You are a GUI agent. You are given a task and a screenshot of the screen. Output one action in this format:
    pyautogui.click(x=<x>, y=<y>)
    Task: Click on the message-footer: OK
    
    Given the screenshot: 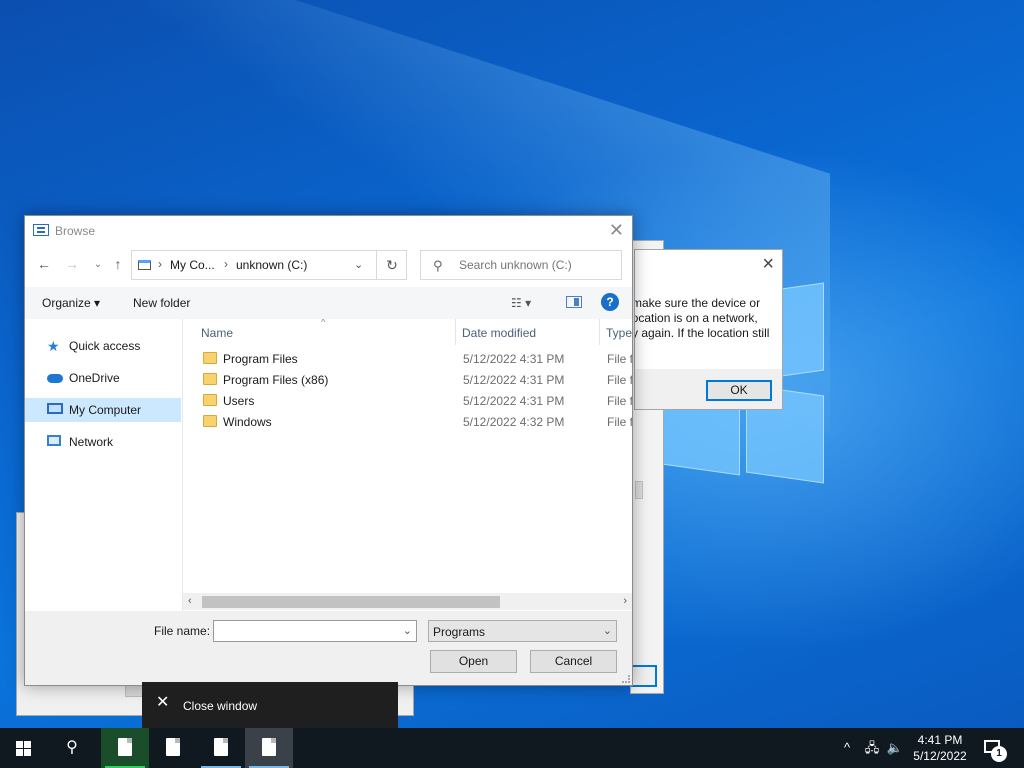 What is the action you would take?
    pyautogui.click(x=708, y=389)
    